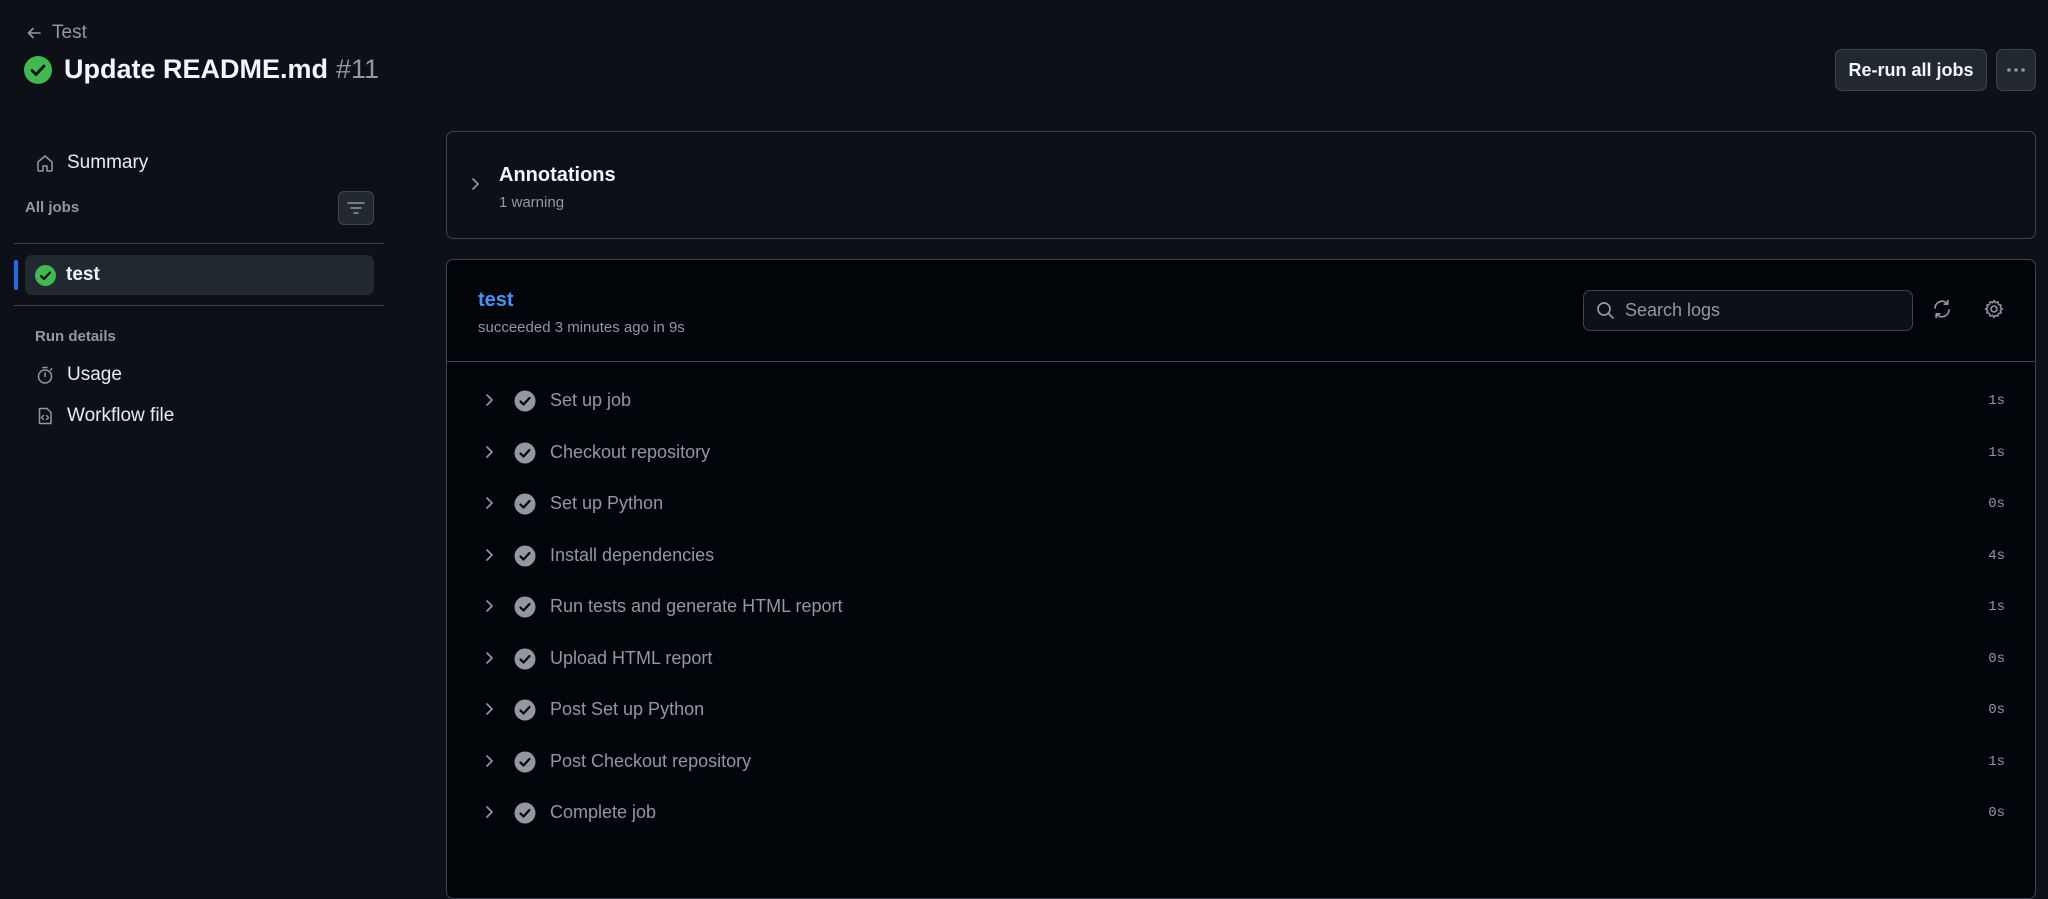 This screenshot has width=2048, height=899. Describe the element at coordinates (1942, 309) in the screenshot. I see `sync-icon` at that location.